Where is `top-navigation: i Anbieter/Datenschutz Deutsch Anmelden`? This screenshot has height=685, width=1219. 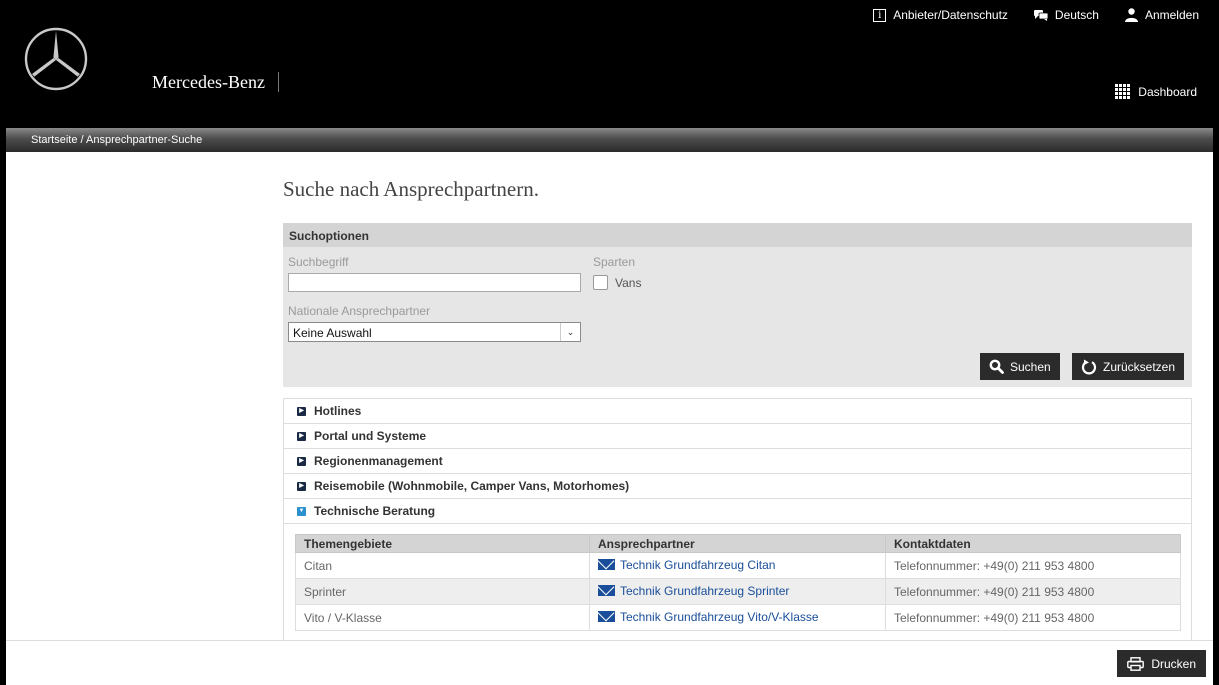
top-navigation: i Anbieter/Datenschutz Deutsch Anmelden is located at coordinates (1036, 15).